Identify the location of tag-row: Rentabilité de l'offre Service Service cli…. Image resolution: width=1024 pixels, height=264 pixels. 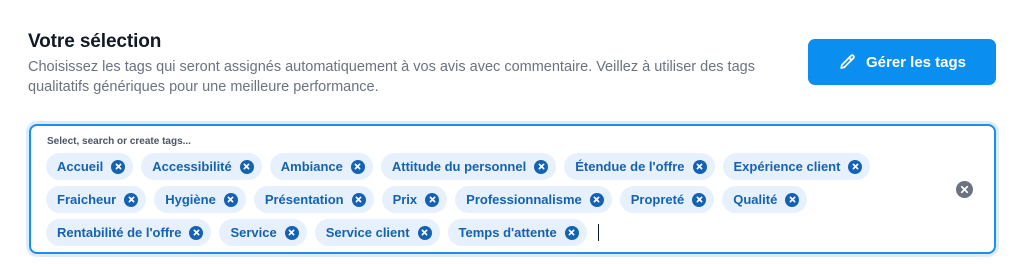
(496, 232).